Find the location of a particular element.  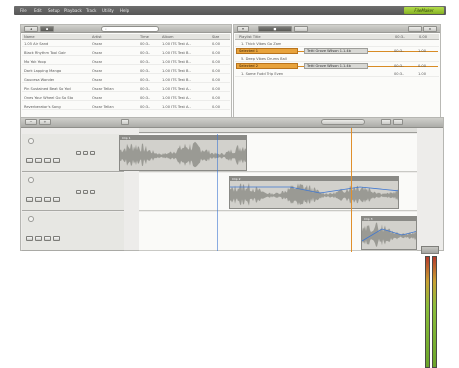

library-view-button: ▪ is located at coordinates (47, 29).